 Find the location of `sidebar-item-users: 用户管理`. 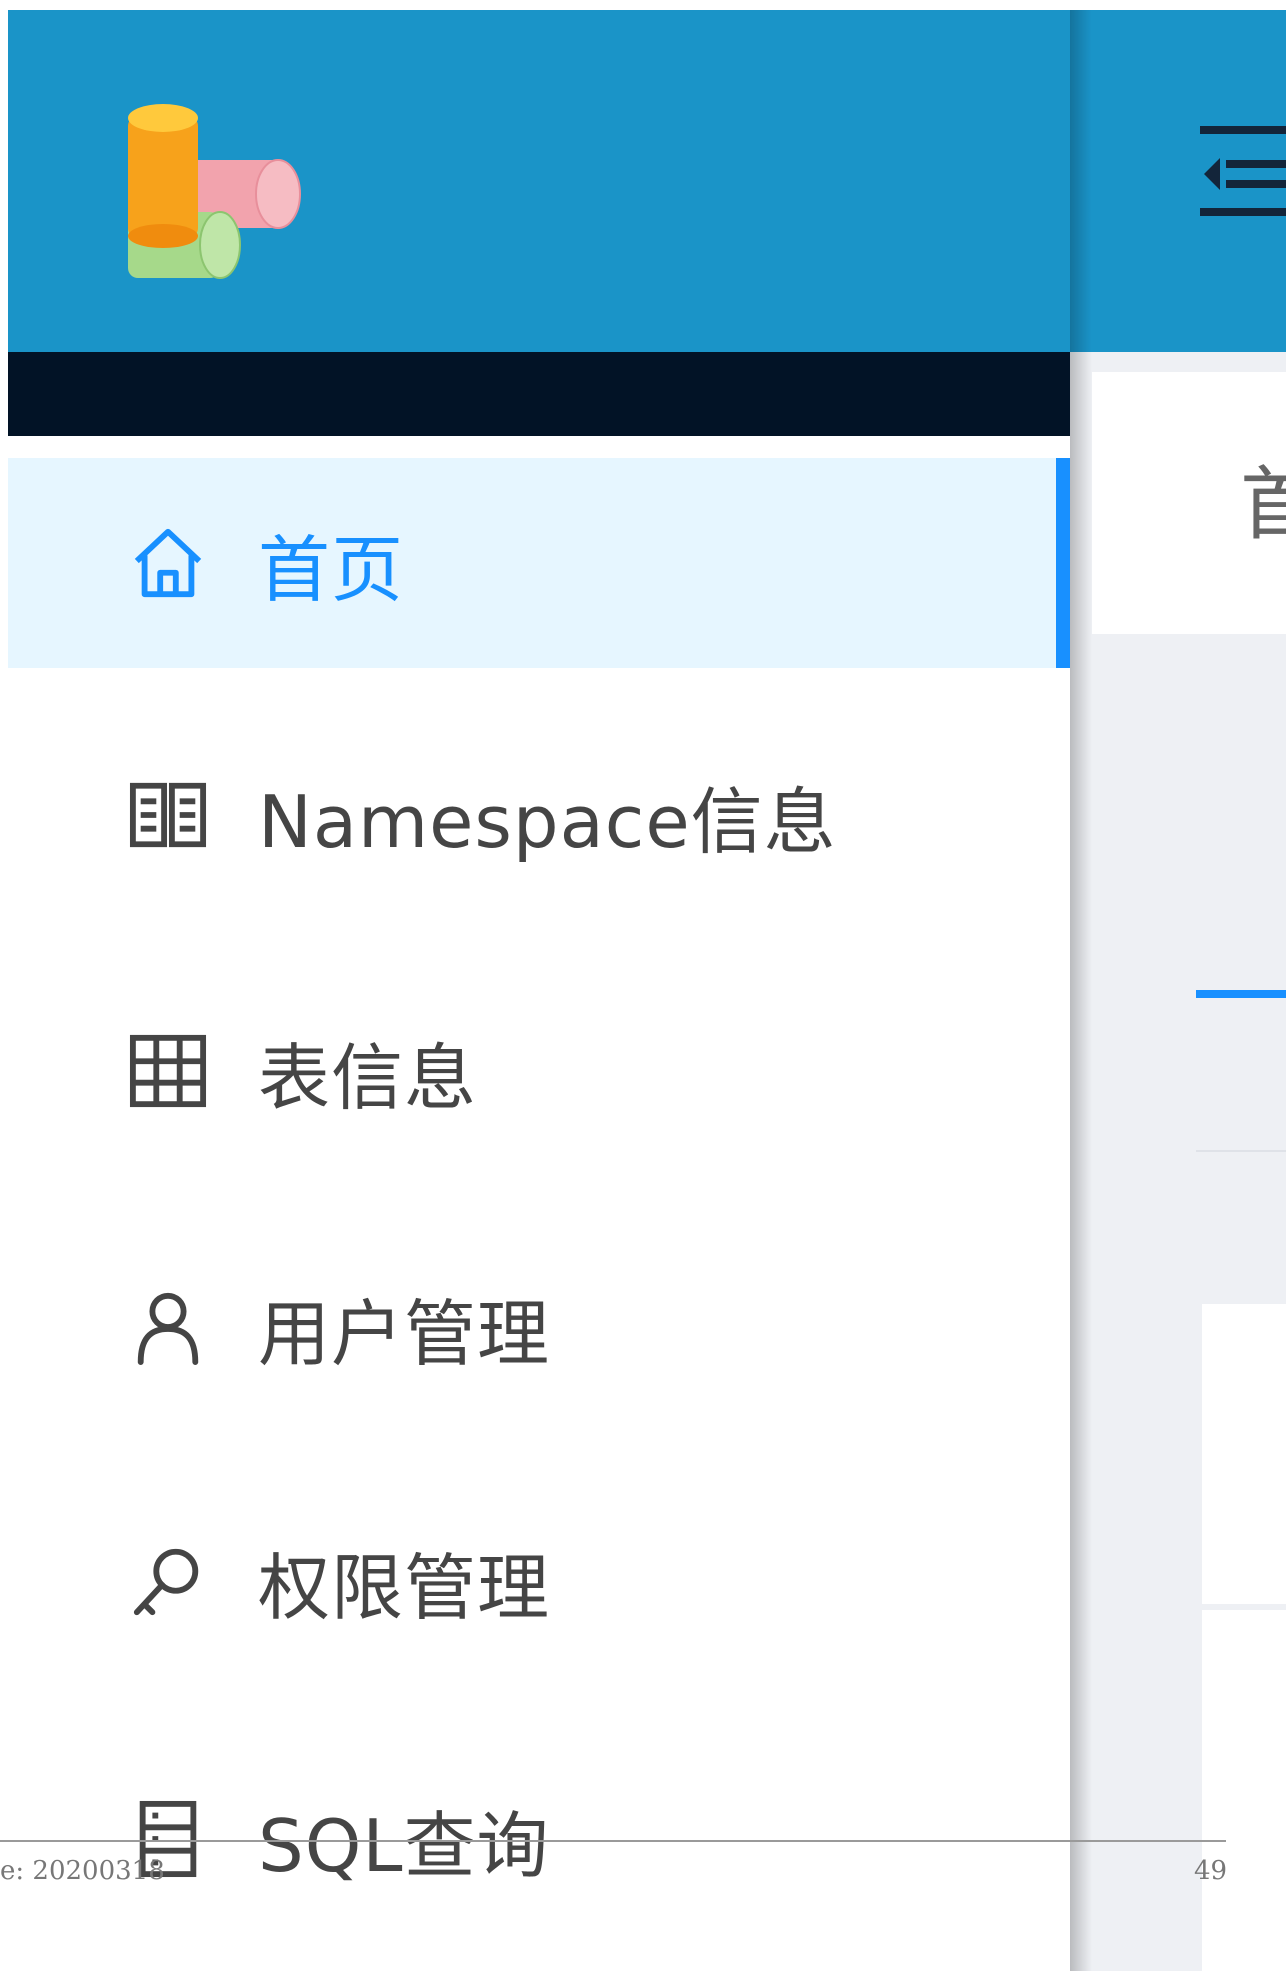

sidebar-item-users: 用户管理 is located at coordinates (539, 1327).